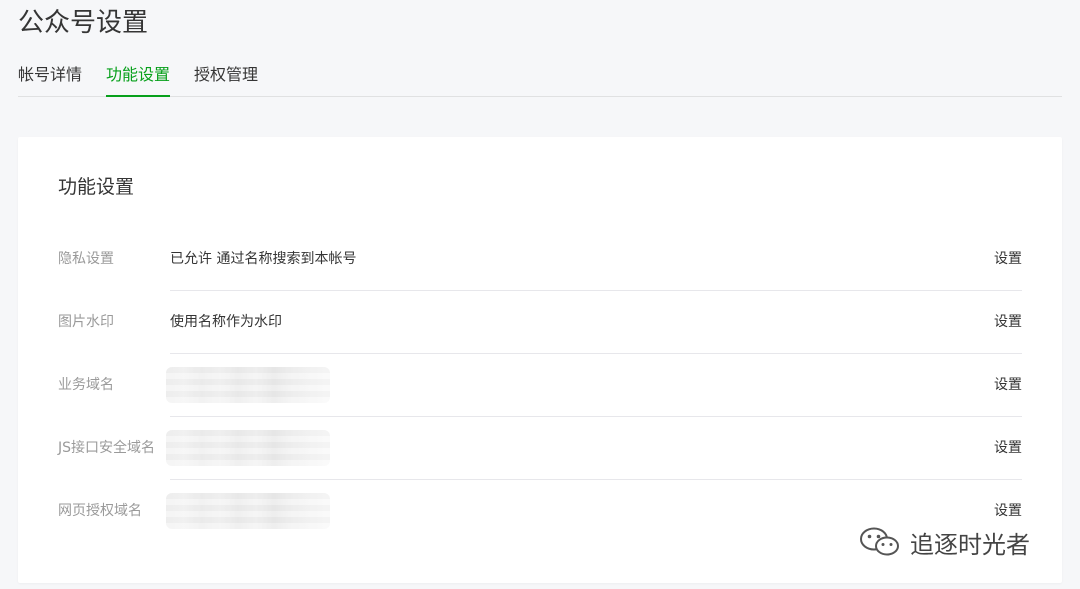 Image resolution: width=1080 pixels, height=589 pixels. What do you see at coordinates (107, 448) in the screenshot?
I see `row-label: JS接口安全域名` at bounding box center [107, 448].